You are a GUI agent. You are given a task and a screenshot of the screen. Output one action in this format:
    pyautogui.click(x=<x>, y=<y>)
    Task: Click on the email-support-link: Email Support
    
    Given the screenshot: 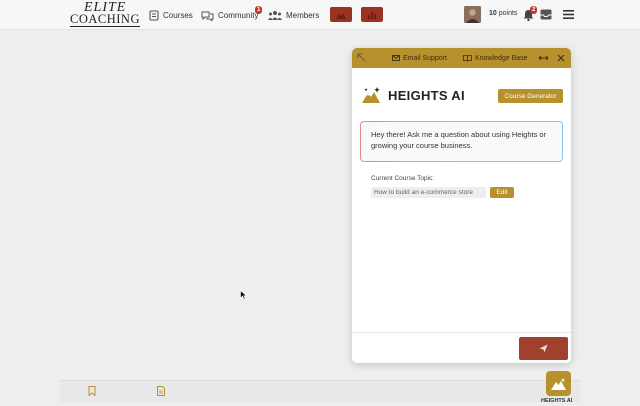 What is the action you would take?
    pyautogui.click(x=419, y=58)
    